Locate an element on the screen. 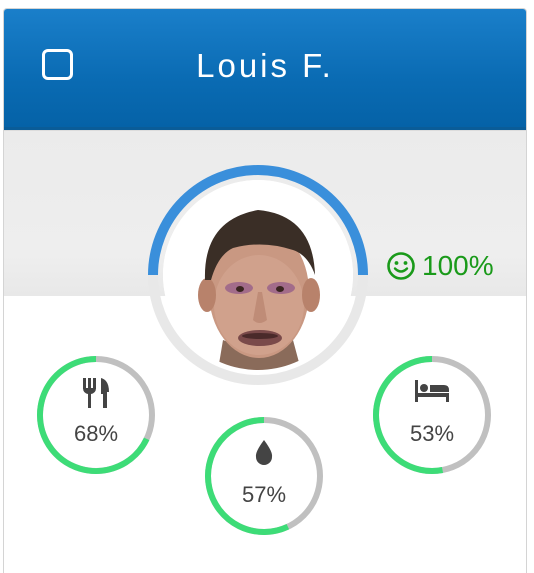 This screenshot has width=534, height=573. happiness-value: 100% is located at coordinates (458, 265).